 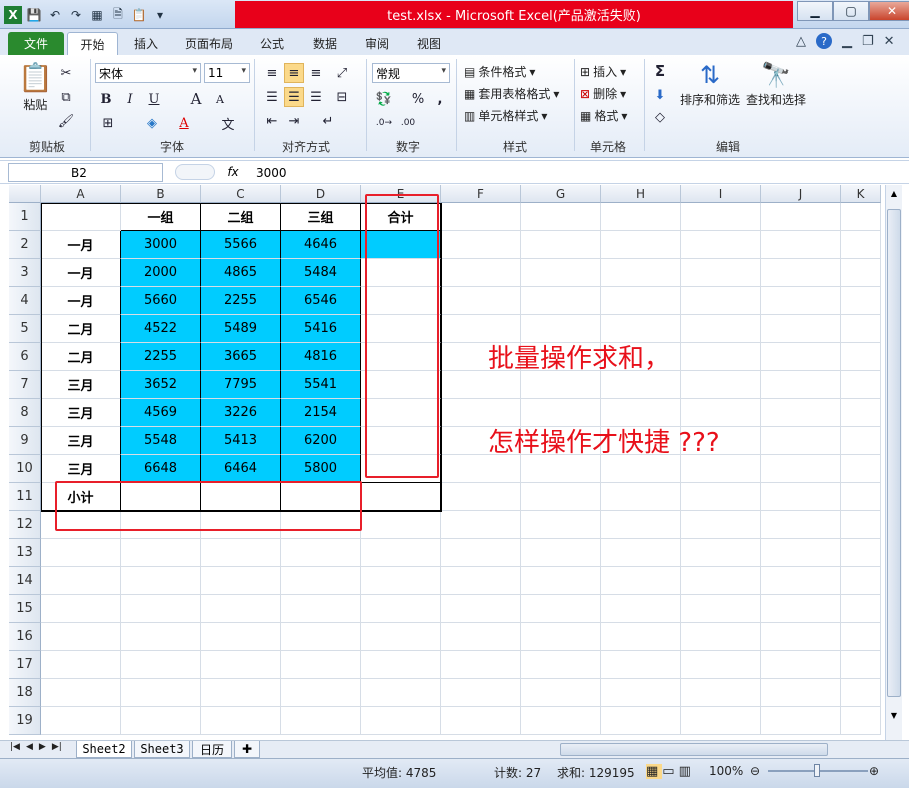 I want to click on row-header: 1, so click(x=25, y=217).